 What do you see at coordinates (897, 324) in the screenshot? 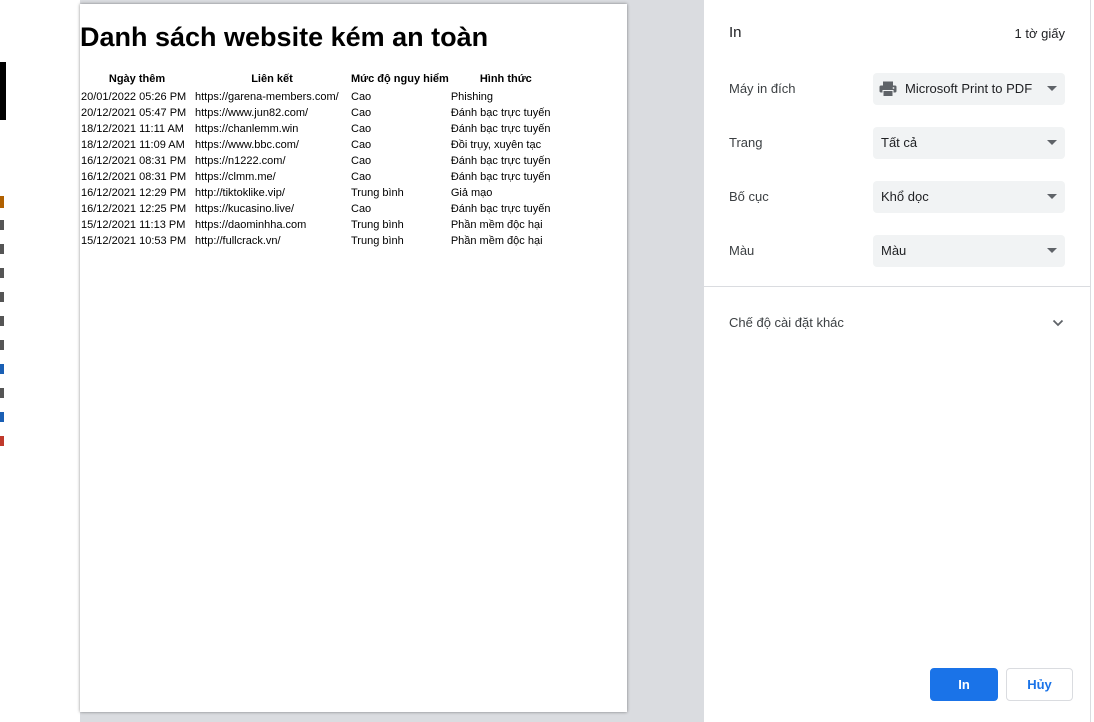
I see `more-settings-toggle: Chế độ cài đặt khác` at bounding box center [897, 324].